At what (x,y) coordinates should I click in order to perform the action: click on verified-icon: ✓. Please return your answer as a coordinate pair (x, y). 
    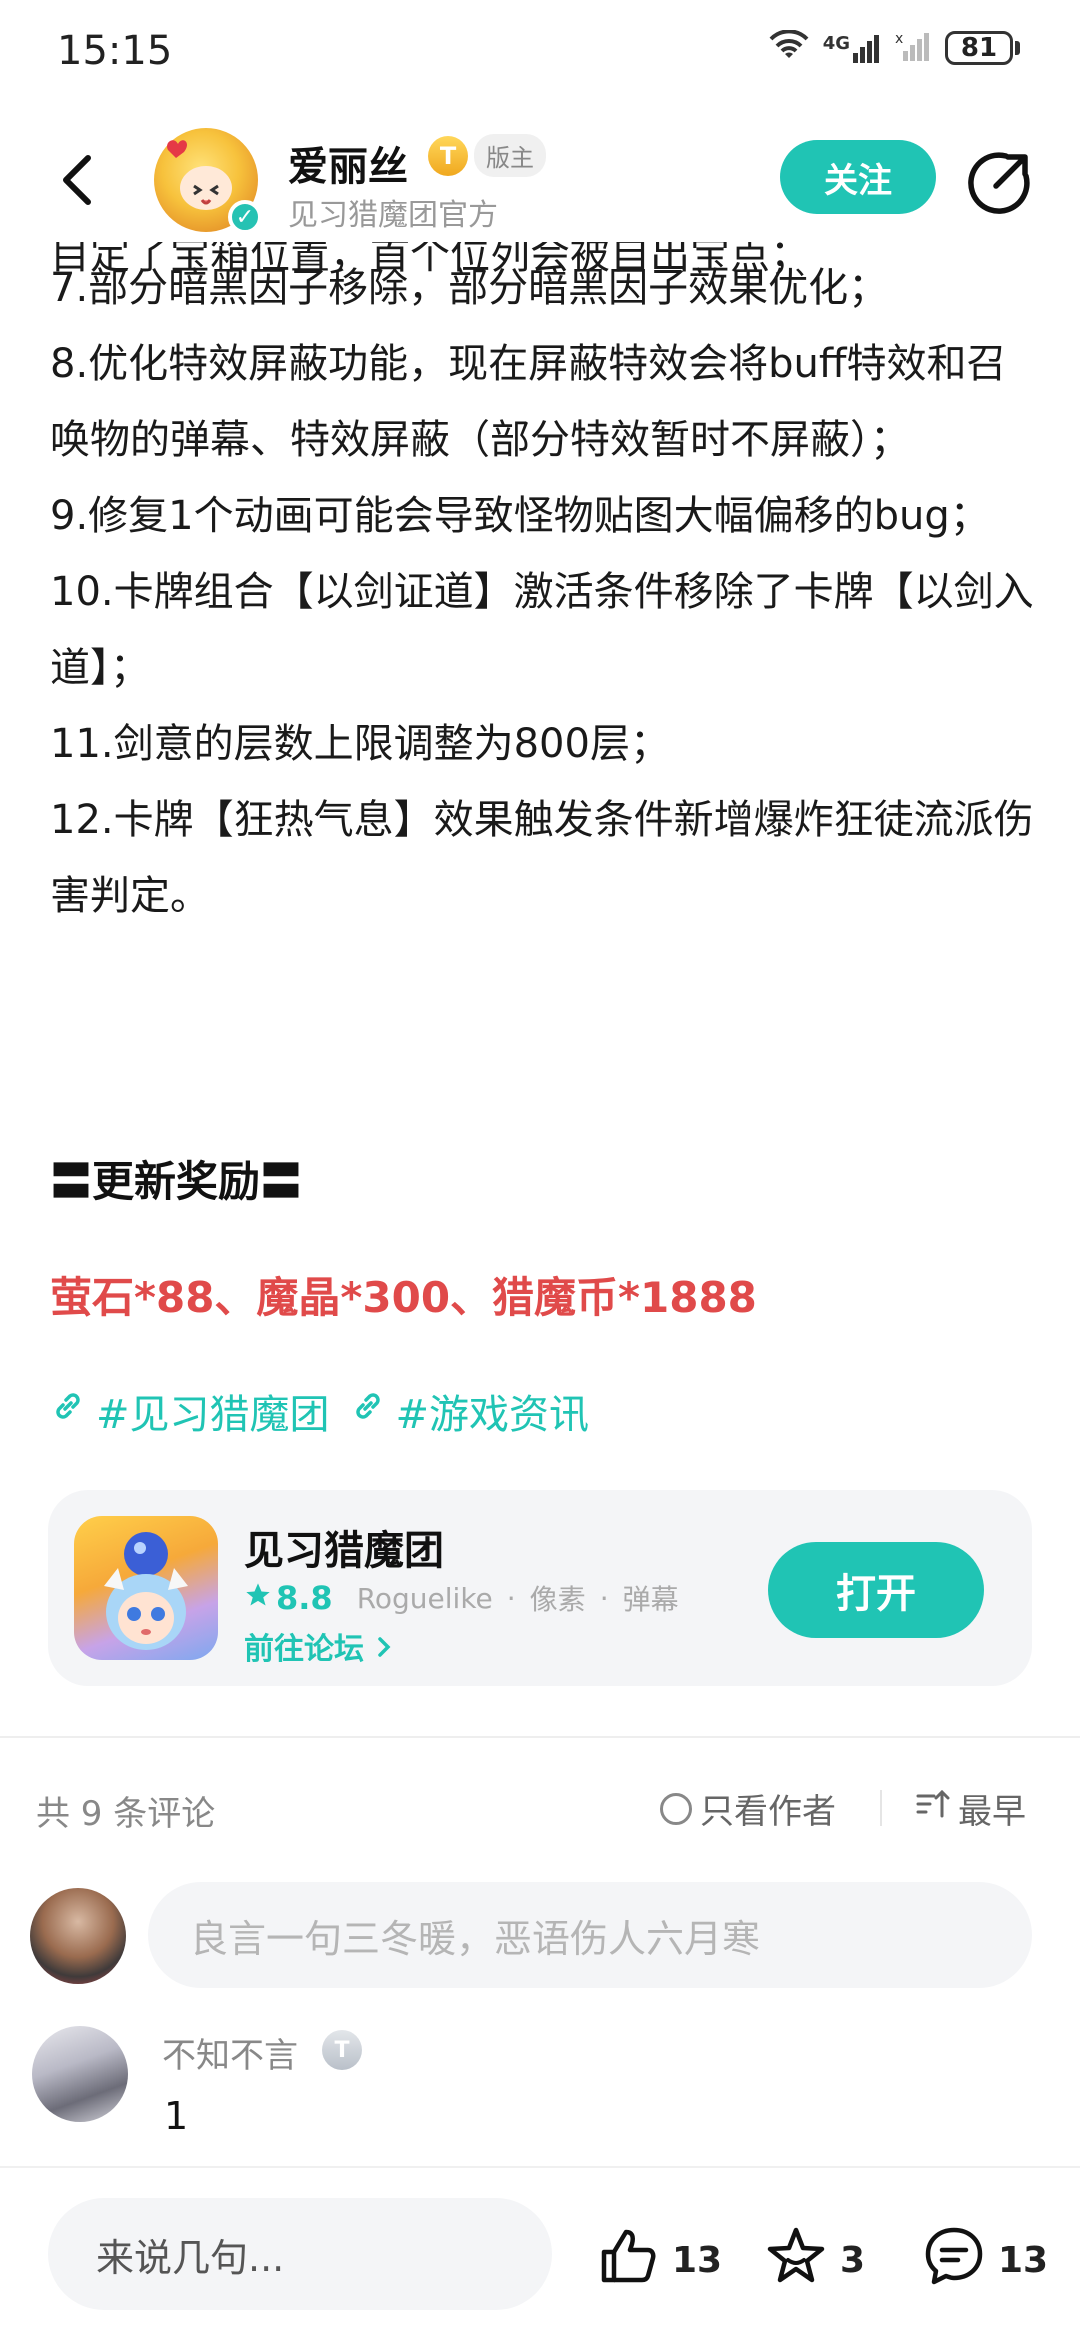
    Looking at the image, I should click on (245, 217).